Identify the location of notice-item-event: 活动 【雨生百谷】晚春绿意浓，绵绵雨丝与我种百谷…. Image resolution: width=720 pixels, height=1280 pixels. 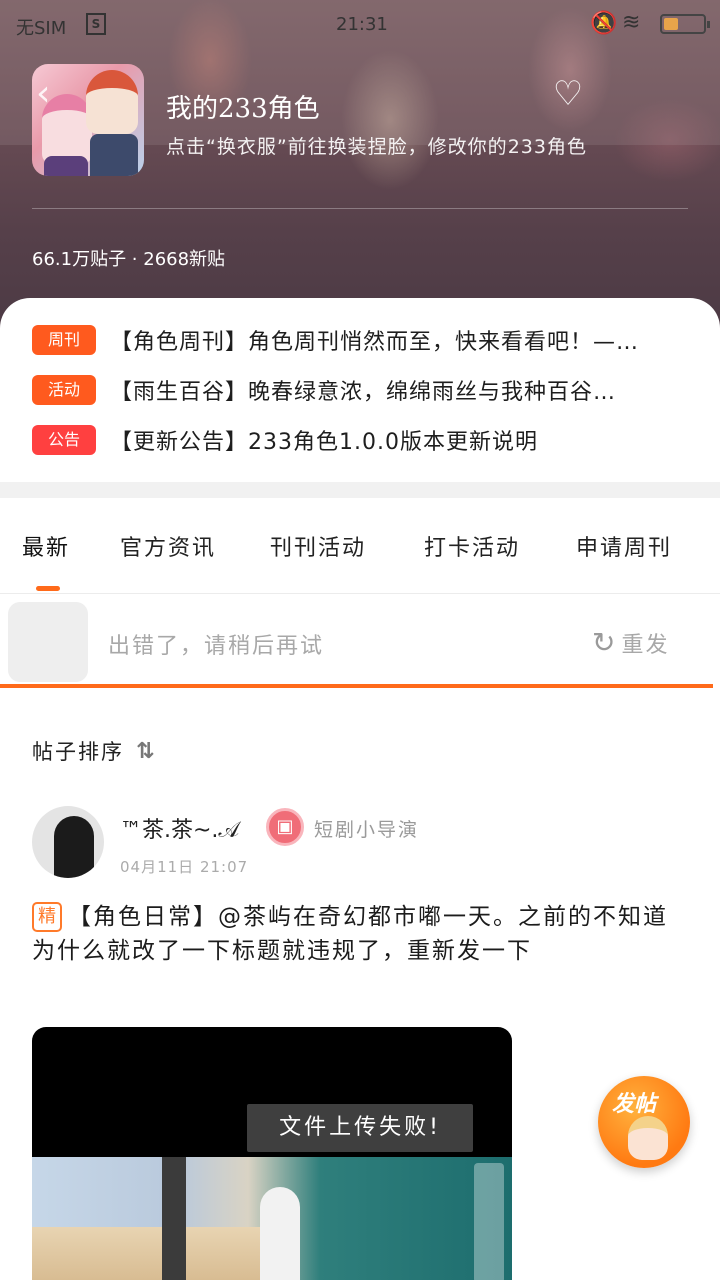
(360, 390).